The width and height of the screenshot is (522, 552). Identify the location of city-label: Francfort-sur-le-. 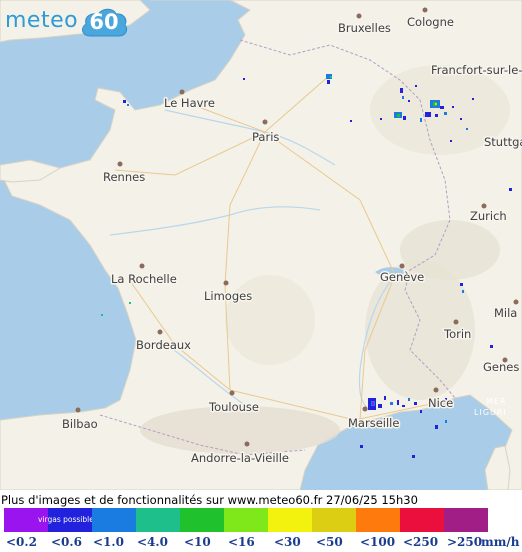
(476, 70).